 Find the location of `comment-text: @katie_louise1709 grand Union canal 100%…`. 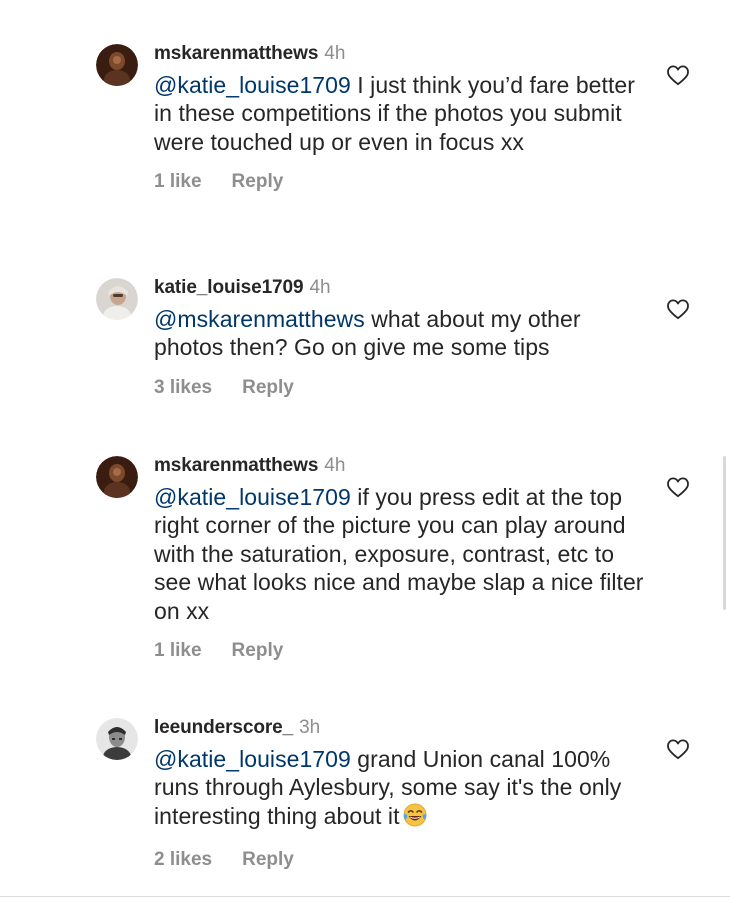

comment-text: @katie_louise1709 grand Union canal 100%… is located at coordinates (404, 789).